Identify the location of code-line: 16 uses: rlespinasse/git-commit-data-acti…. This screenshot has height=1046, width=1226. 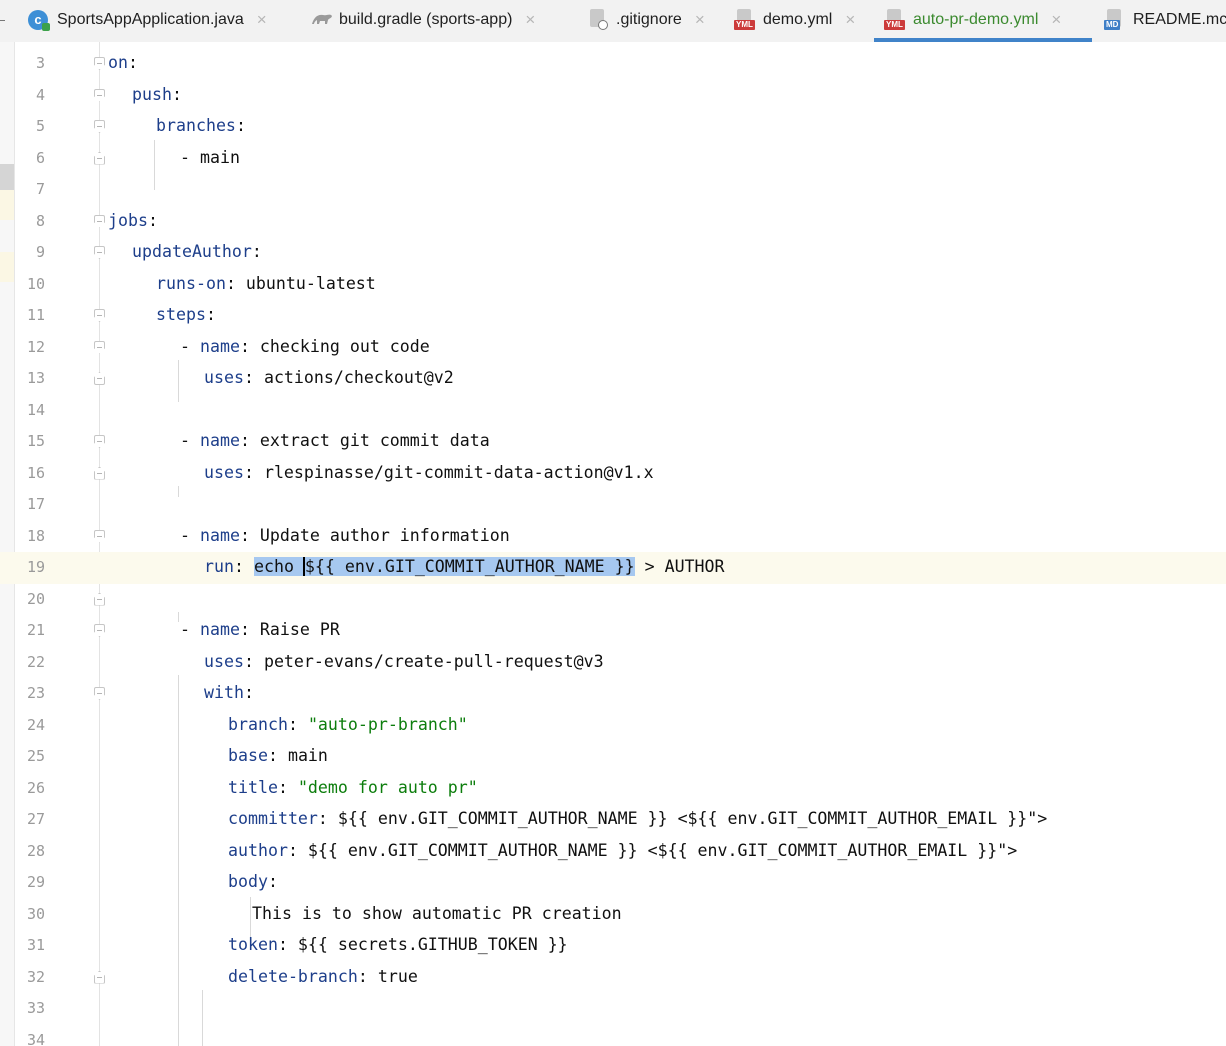
(613, 474).